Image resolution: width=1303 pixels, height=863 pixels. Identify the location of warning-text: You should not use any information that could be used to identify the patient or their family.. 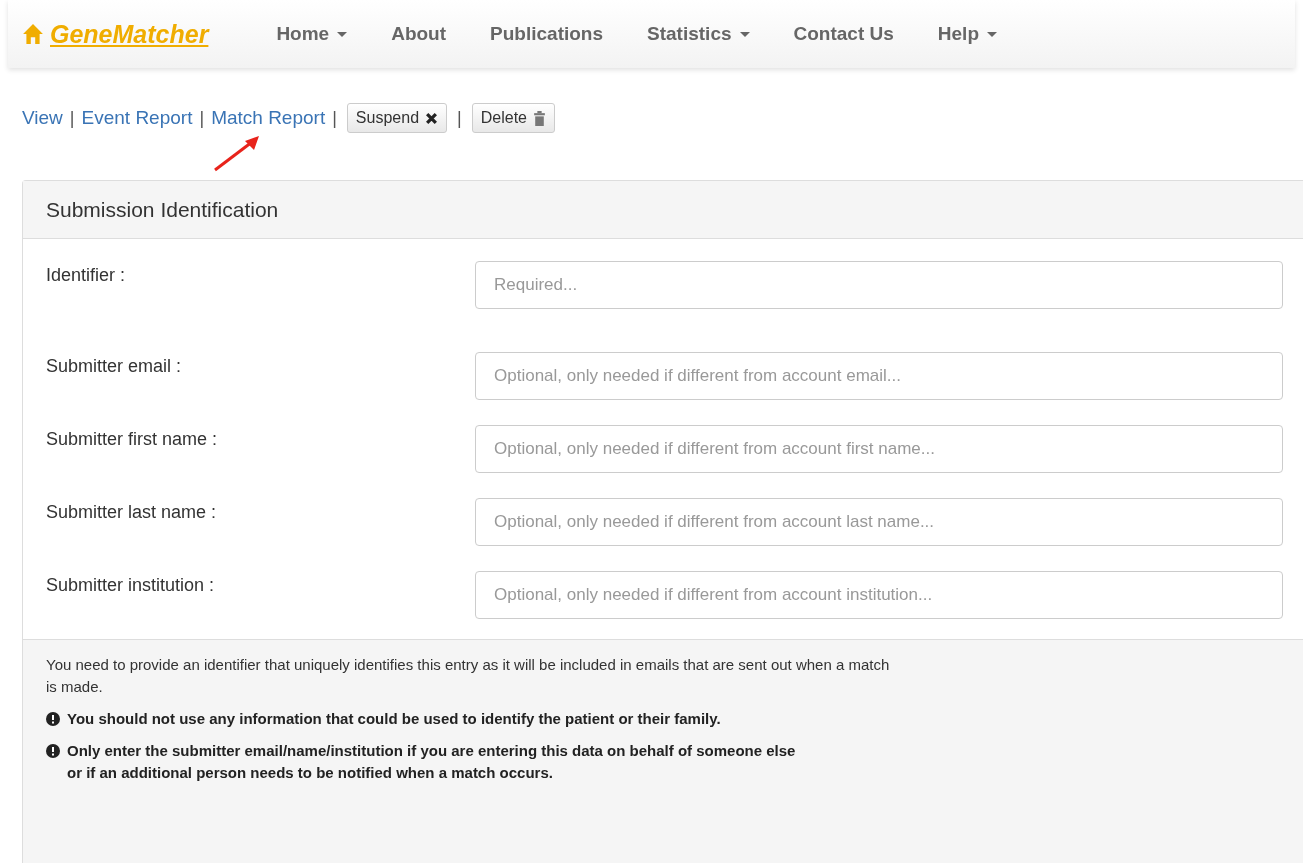
(394, 719).